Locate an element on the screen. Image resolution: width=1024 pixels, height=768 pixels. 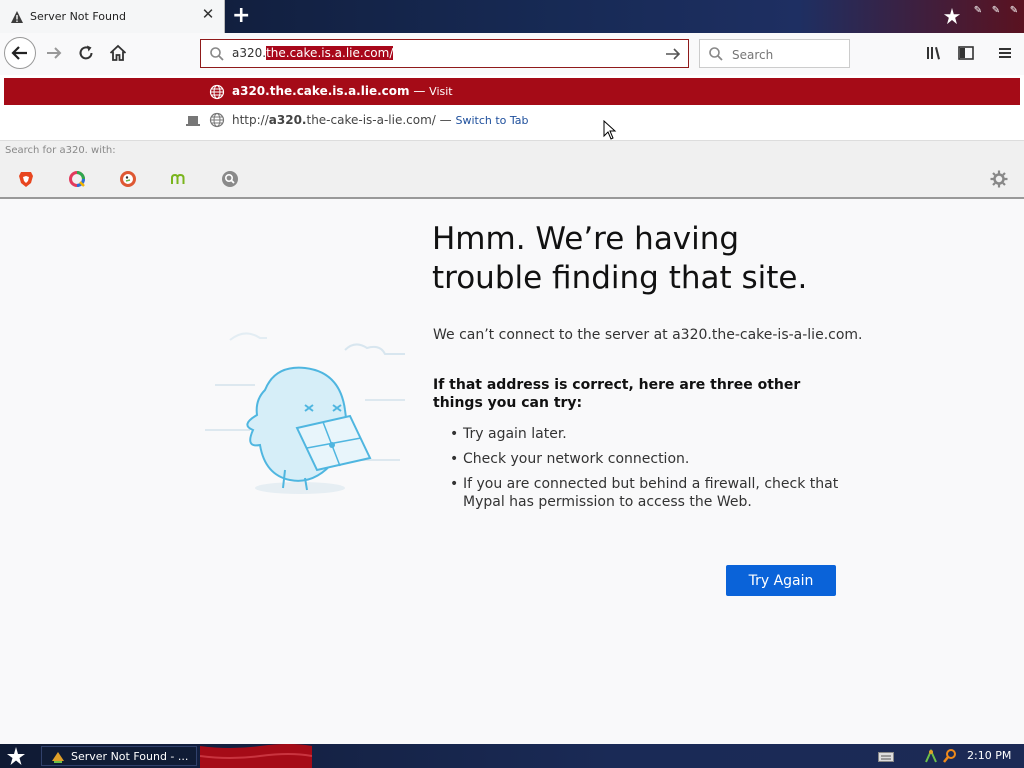
menu-icon is located at coordinates (1005, 53).